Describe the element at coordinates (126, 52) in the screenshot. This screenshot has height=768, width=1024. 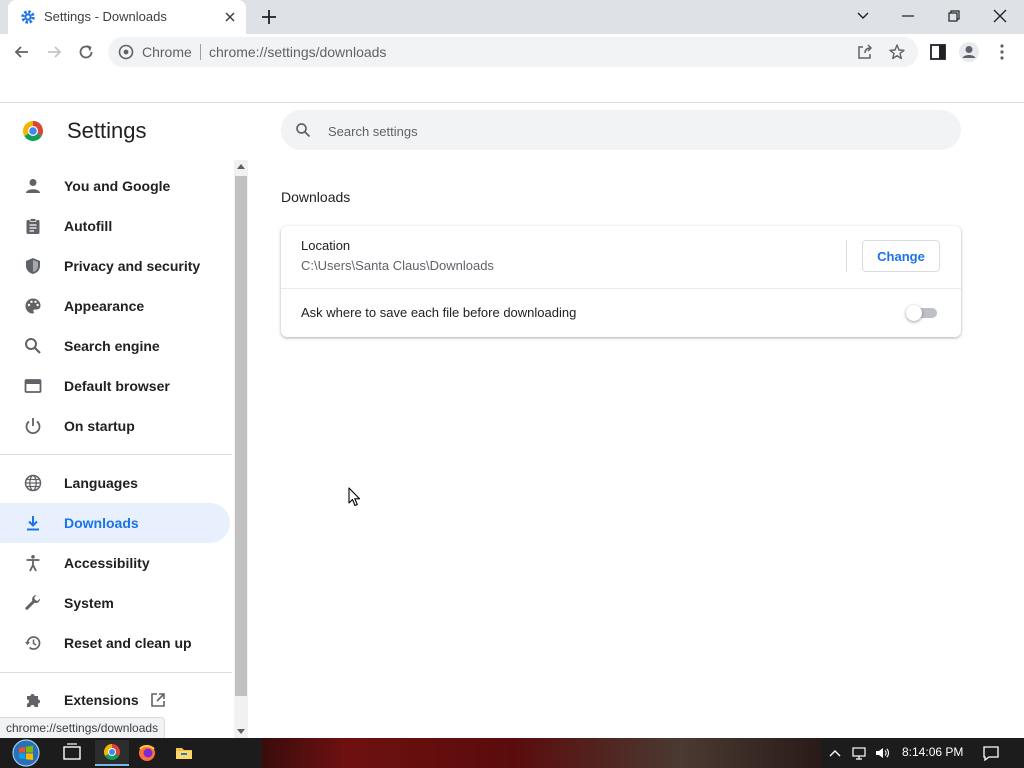
I see `chrome-site-icon` at that location.